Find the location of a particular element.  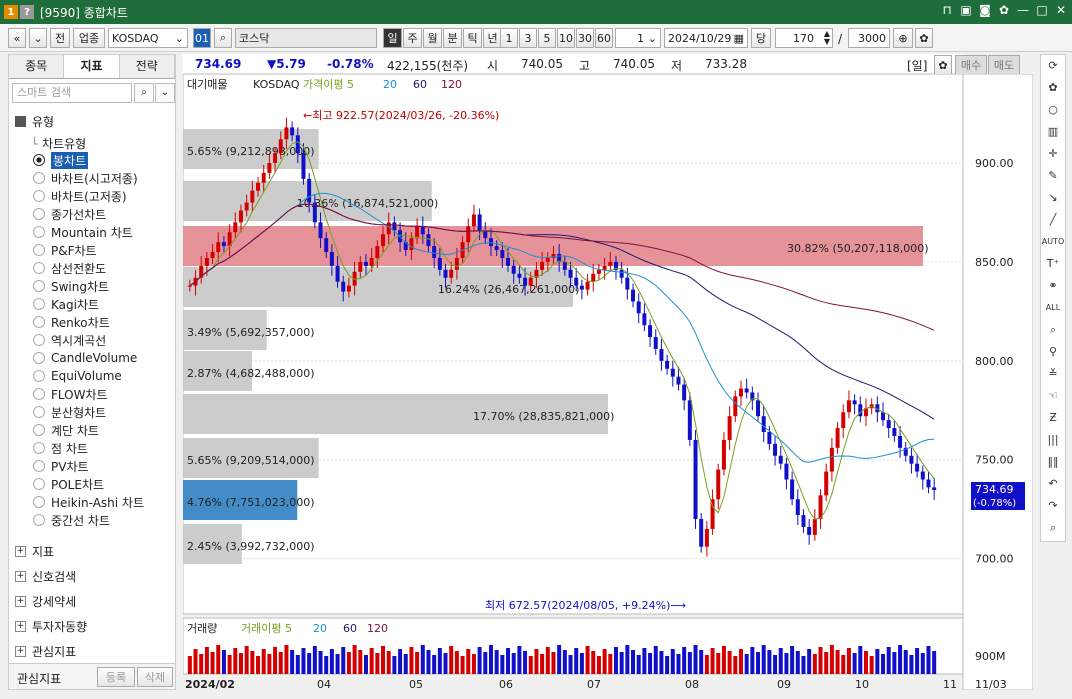

chart-type-option: 점 차트 is located at coordinates (60, 448).